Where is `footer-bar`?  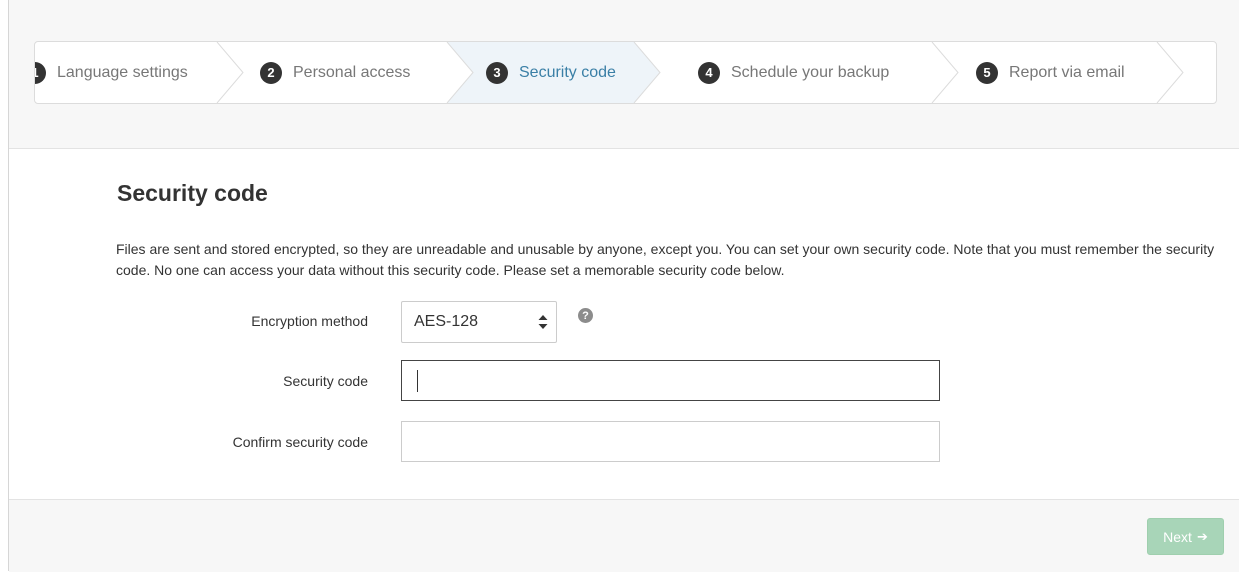
footer-bar is located at coordinates (624, 535).